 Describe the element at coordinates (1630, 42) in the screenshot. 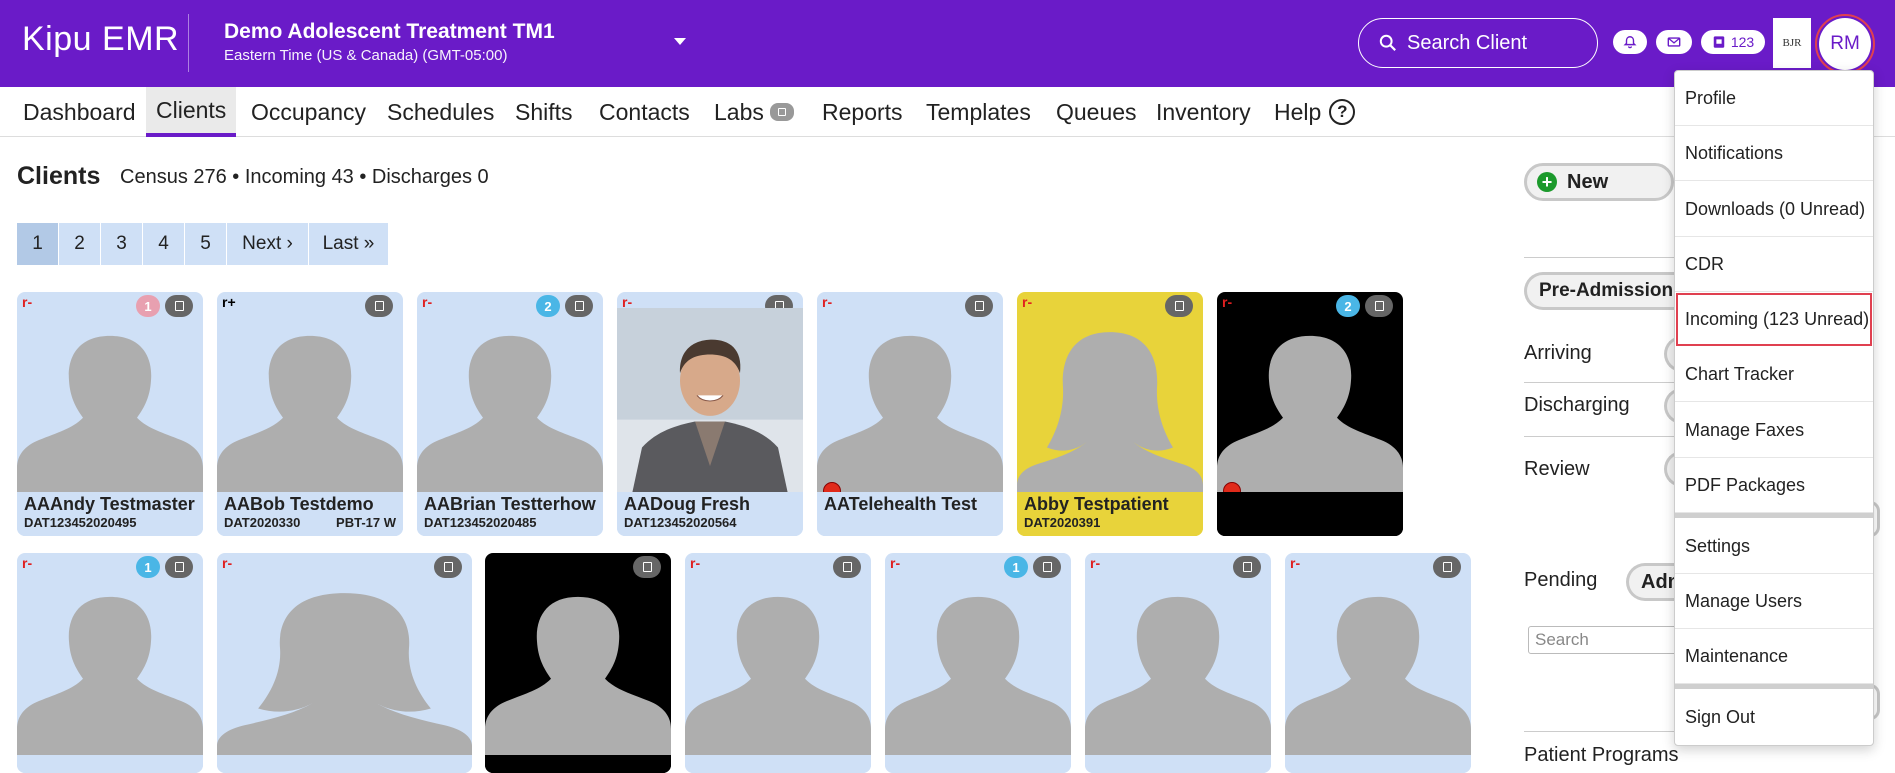

I see `notifications-button` at that location.